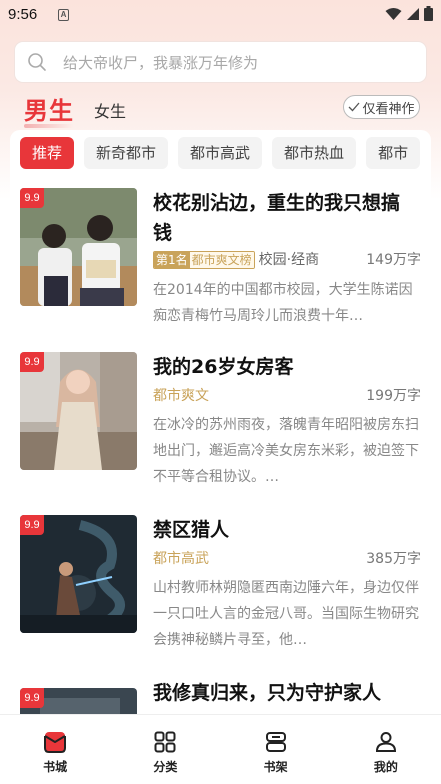  What do you see at coordinates (287, 396) in the screenshot?
I see `book-meta: 都市爽文 199万字` at bounding box center [287, 396].